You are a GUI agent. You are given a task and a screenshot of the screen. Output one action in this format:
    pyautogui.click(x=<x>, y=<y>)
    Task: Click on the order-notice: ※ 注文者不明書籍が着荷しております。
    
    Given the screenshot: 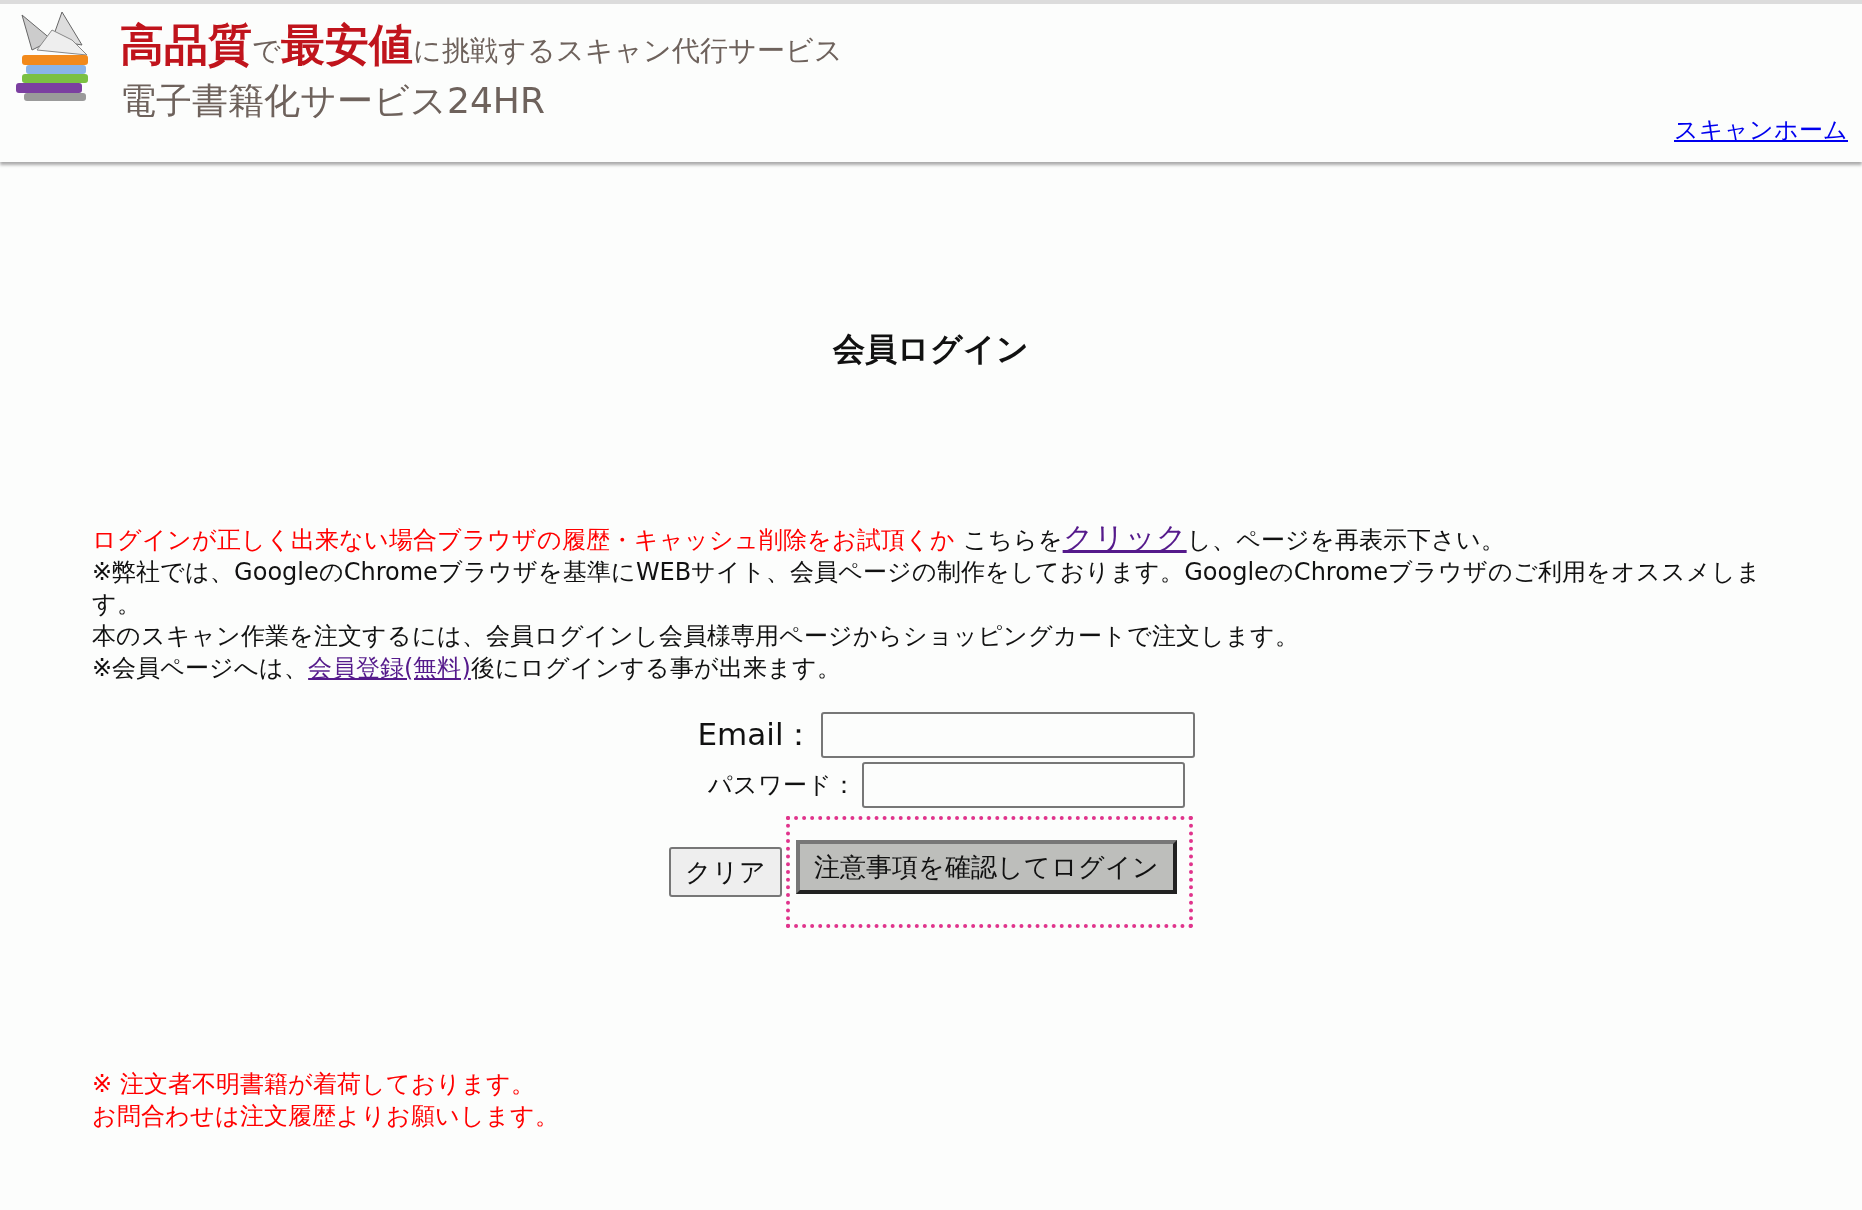 What is the action you would take?
    pyautogui.click(x=314, y=1084)
    